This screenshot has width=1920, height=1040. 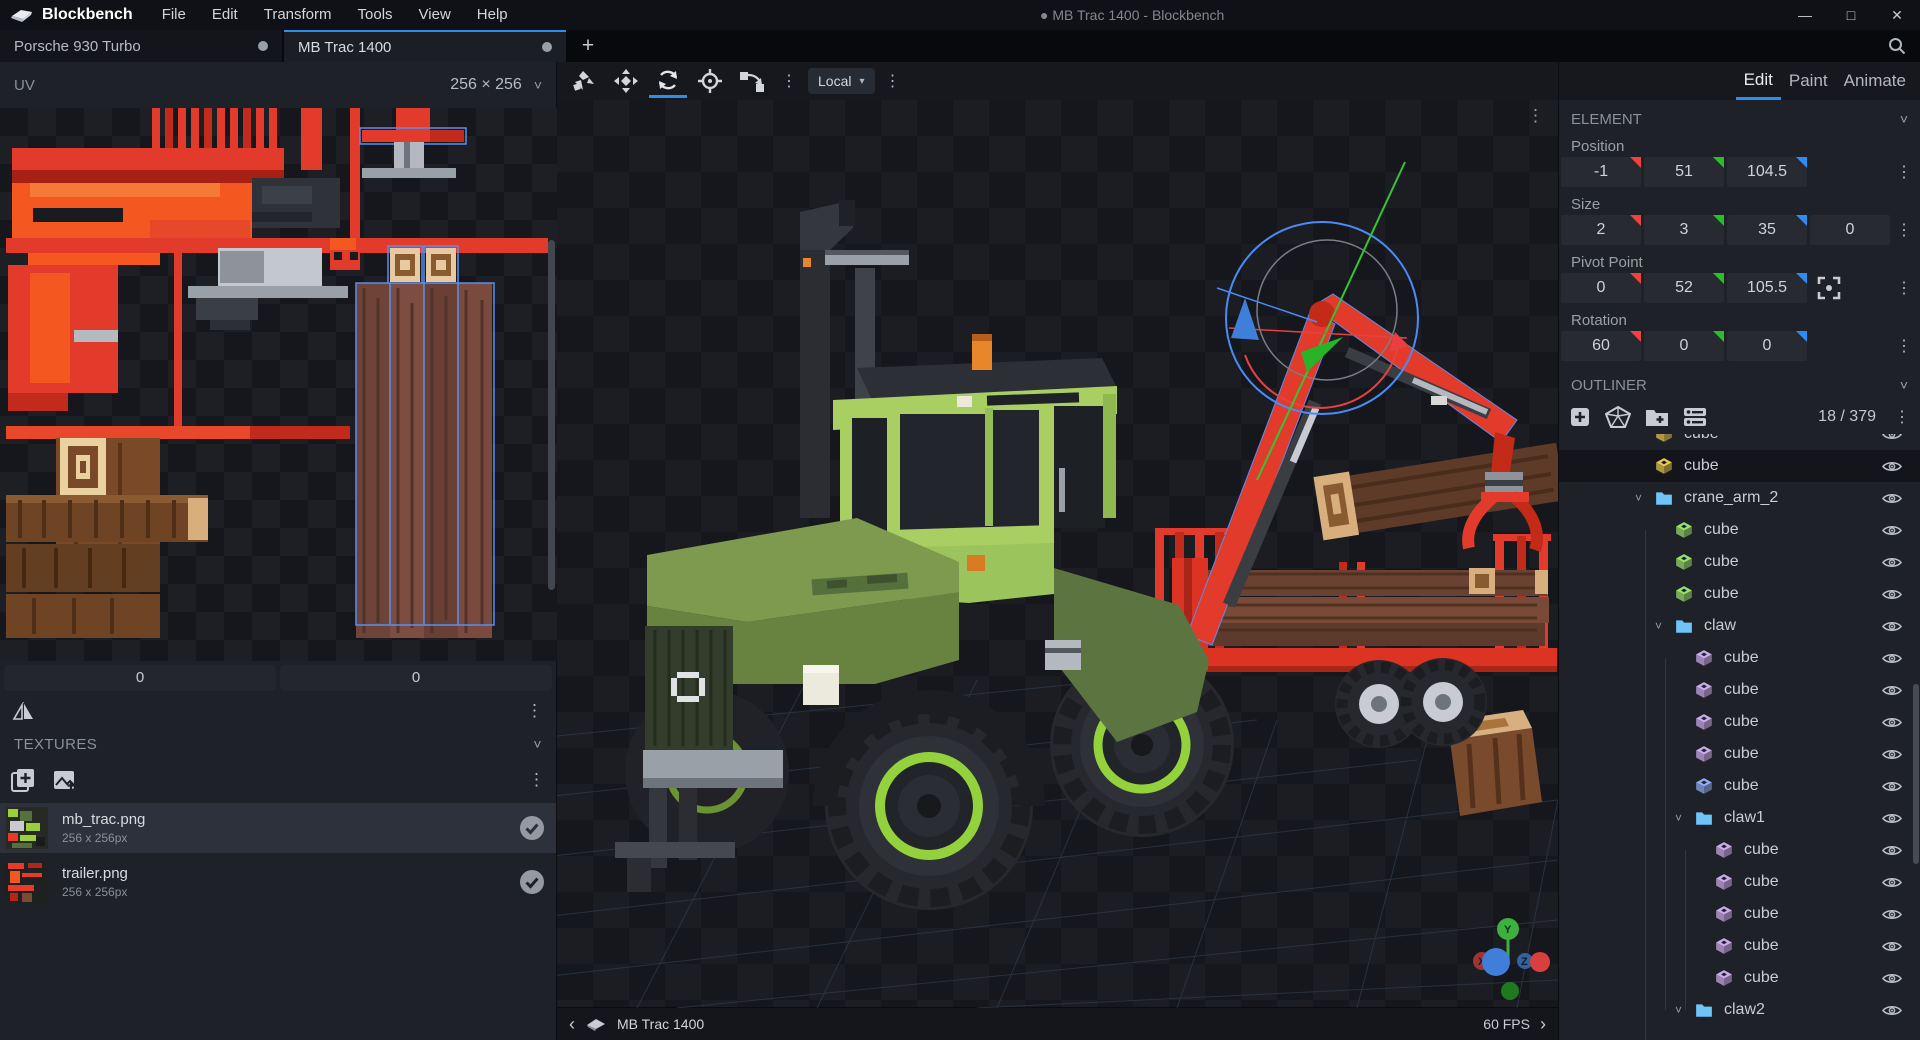 I want to click on size-z-input: 35, so click(x=1767, y=230).